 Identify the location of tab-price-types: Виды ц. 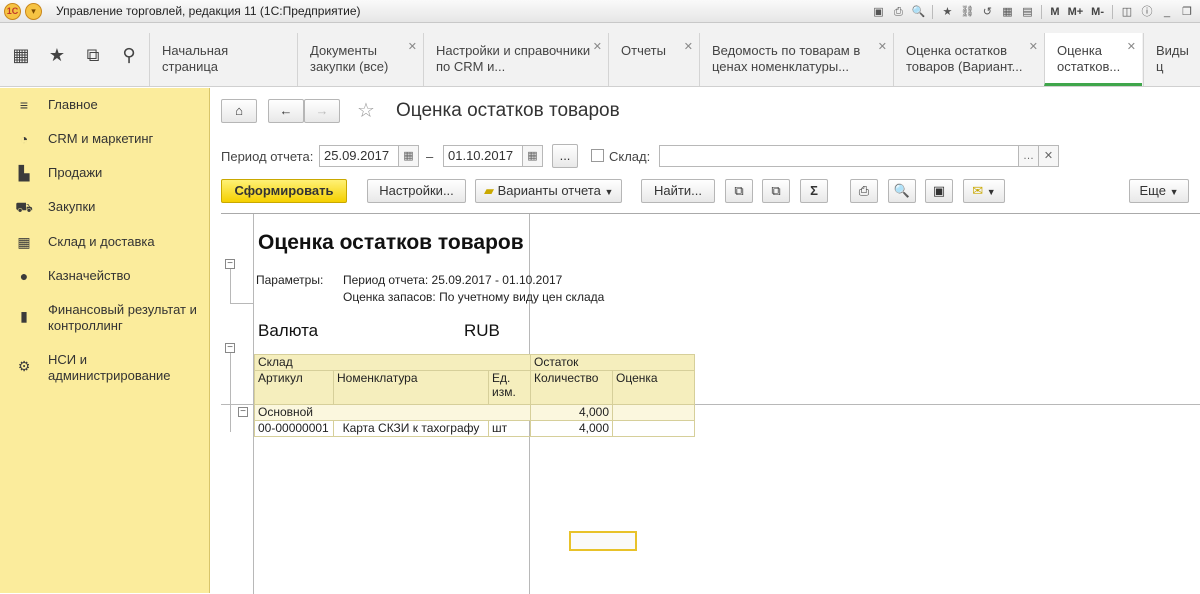
(1171, 59).